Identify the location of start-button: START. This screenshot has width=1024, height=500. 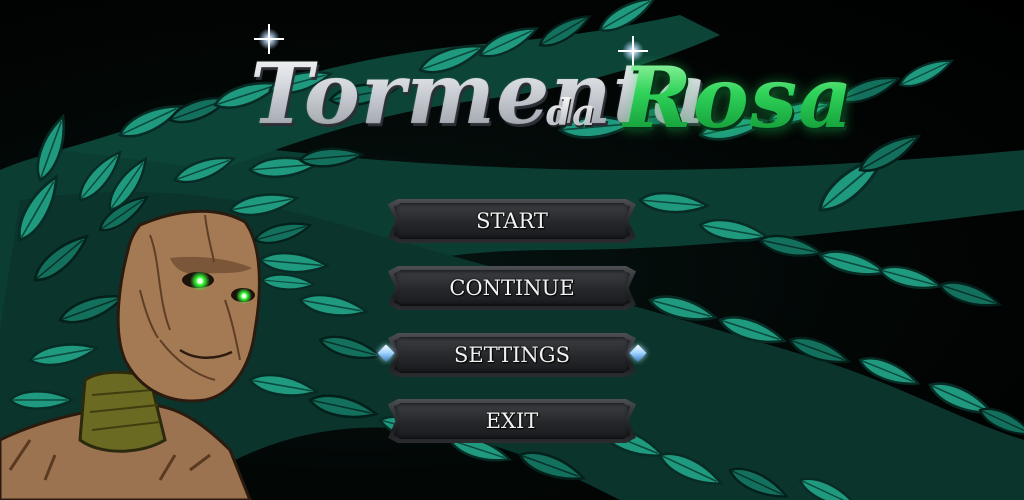
(512, 221).